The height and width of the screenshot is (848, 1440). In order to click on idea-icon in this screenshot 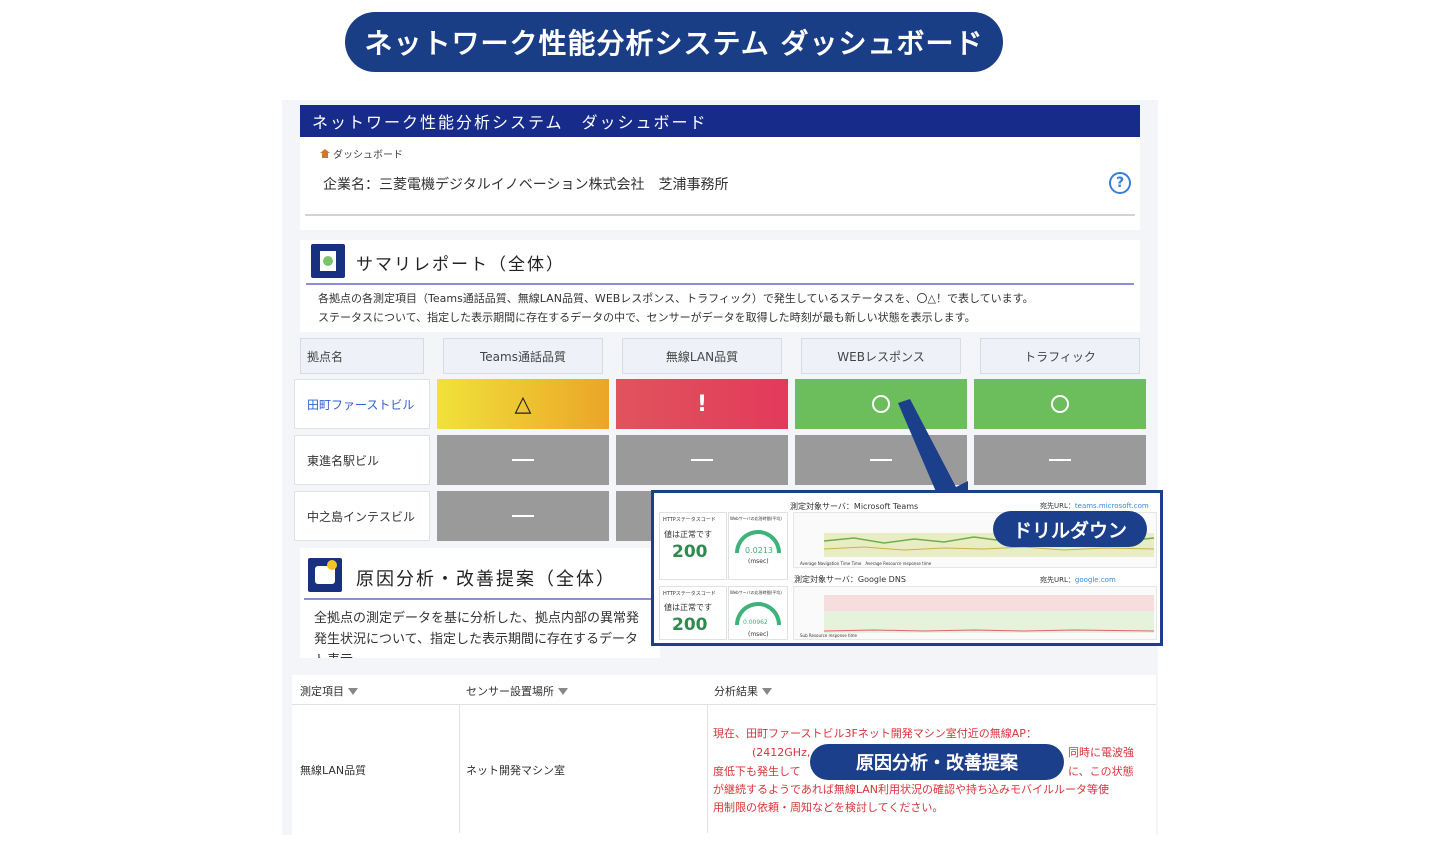, I will do `click(325, 575)`.